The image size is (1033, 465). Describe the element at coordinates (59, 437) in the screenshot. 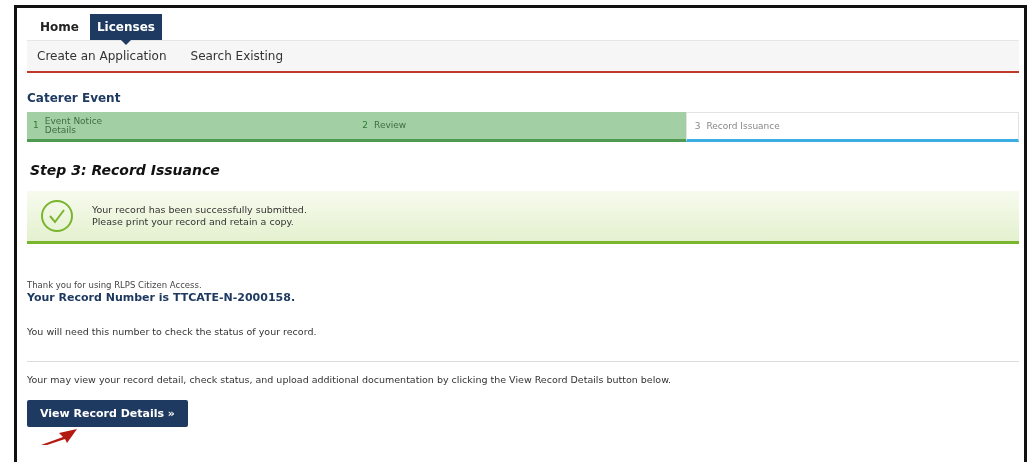

I see `arrow-icon` at that location.